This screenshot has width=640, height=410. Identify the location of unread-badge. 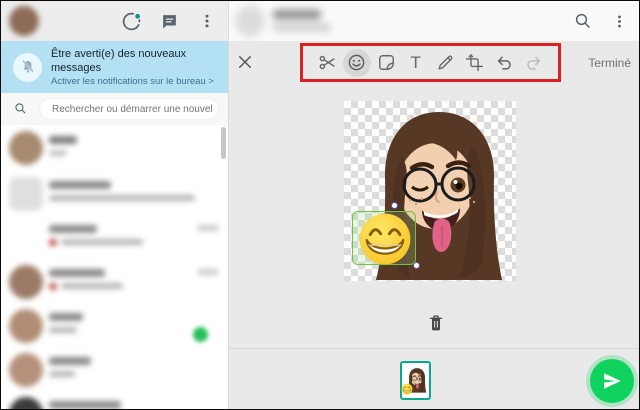
(200, 334).